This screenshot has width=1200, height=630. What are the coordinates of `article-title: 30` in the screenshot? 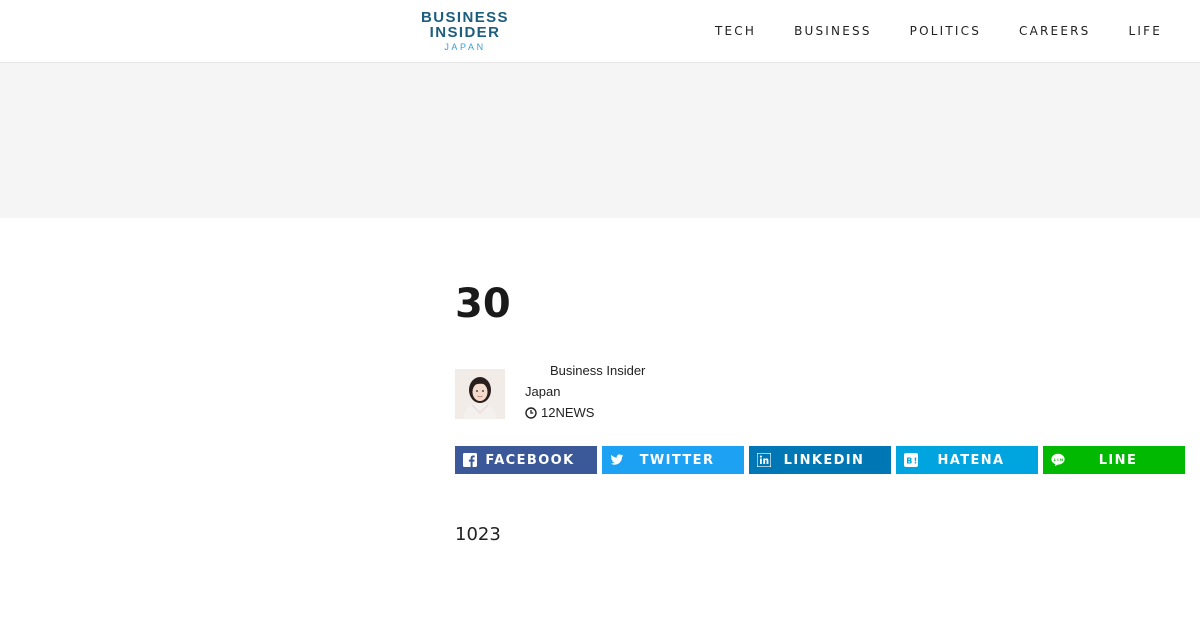 It's located at (483, 304).